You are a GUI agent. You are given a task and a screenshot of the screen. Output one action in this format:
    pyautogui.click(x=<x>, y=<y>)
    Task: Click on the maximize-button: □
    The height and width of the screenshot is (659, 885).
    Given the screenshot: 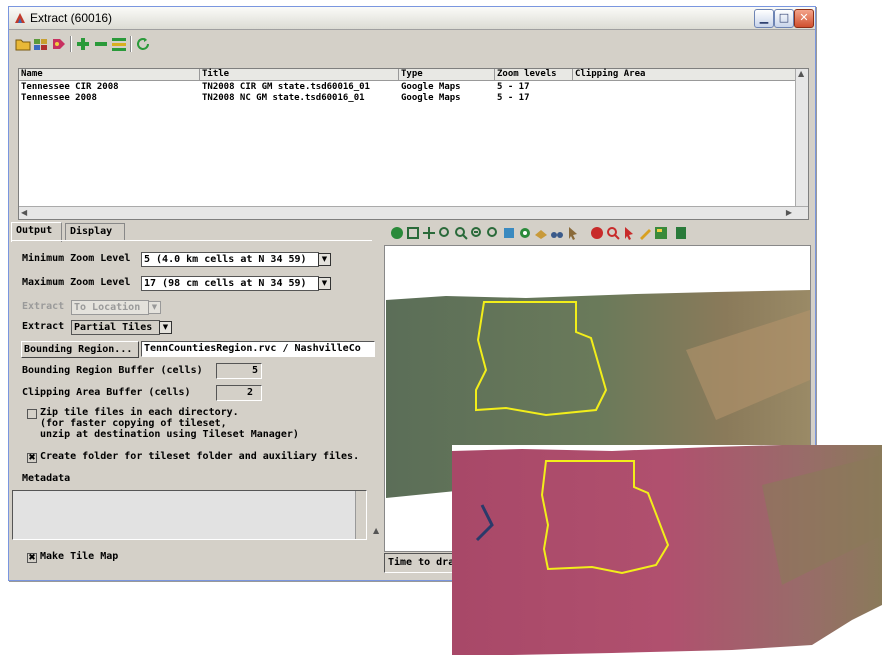 What is the action you would take?
    pyautogui.click(x=784, y=18)
    